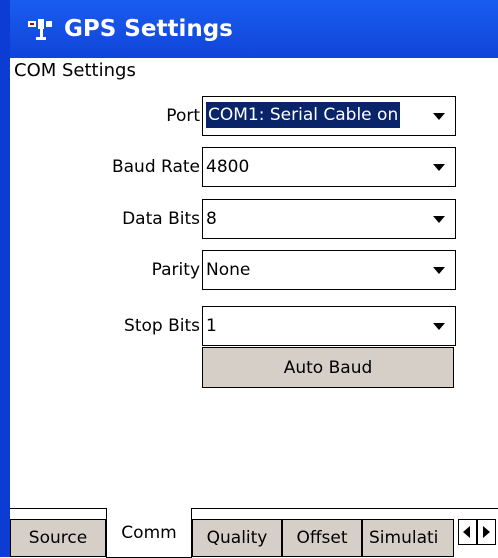 Image resolution: width=498 pixels, height=558 pixels. Describe the element at coordinates (162, 326) in the screenshot. I see `stop-bits-label: Stop Bits` at that location.